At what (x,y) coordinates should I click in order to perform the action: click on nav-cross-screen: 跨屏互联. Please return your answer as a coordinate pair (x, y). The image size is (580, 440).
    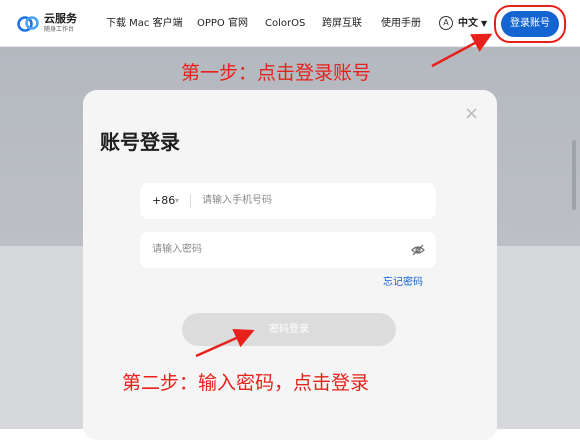
    Looking at the image, I should click on (342, 24).